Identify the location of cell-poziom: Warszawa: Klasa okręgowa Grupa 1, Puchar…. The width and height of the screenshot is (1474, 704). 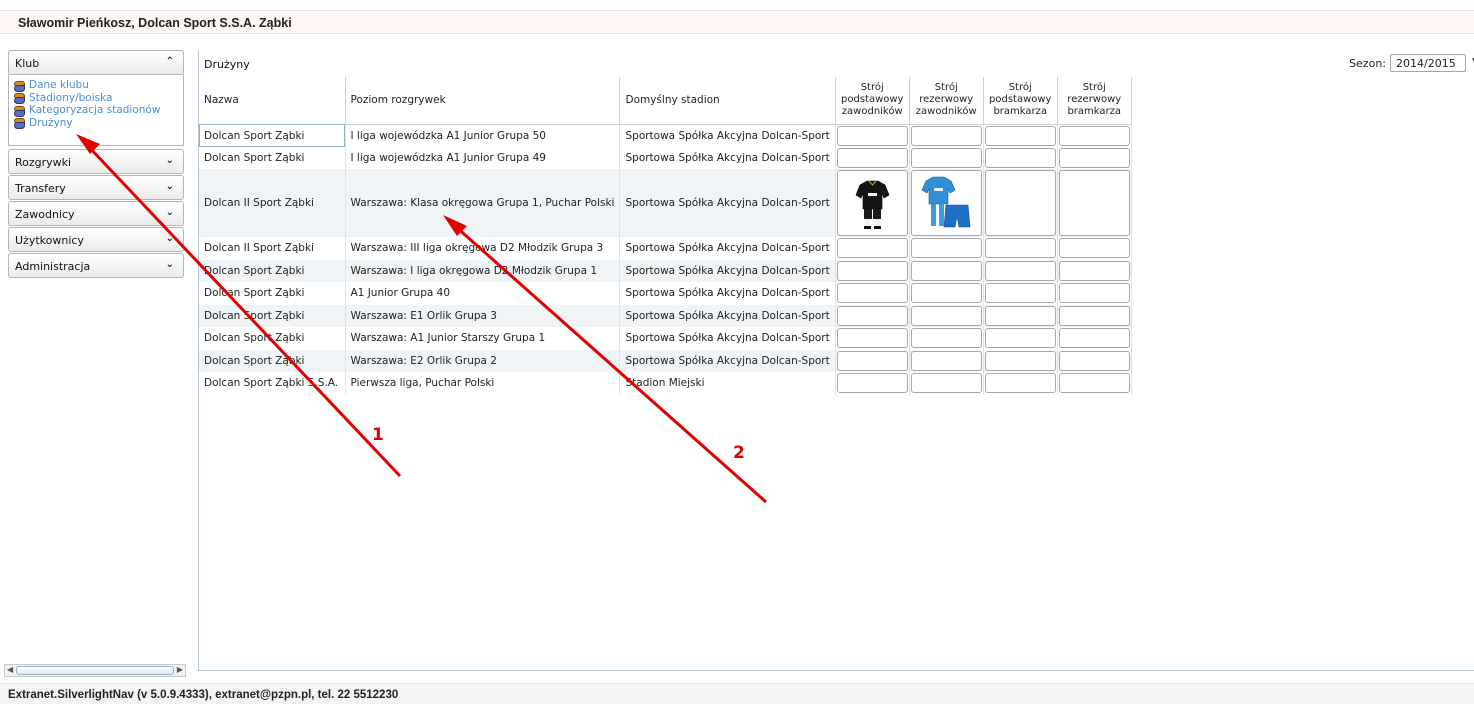
(483, 203).